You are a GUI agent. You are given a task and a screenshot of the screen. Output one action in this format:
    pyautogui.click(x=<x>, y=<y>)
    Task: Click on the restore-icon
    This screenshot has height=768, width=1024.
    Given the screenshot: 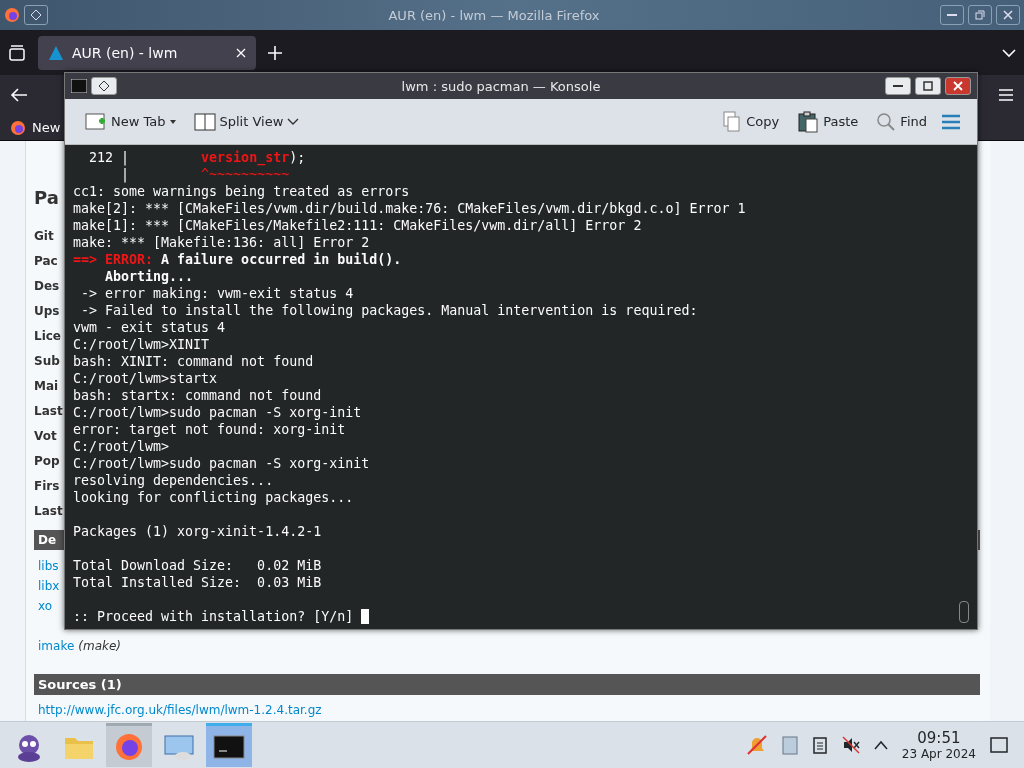 What is the action you would take?
    pyautogui.click(x=980, y=15)
    